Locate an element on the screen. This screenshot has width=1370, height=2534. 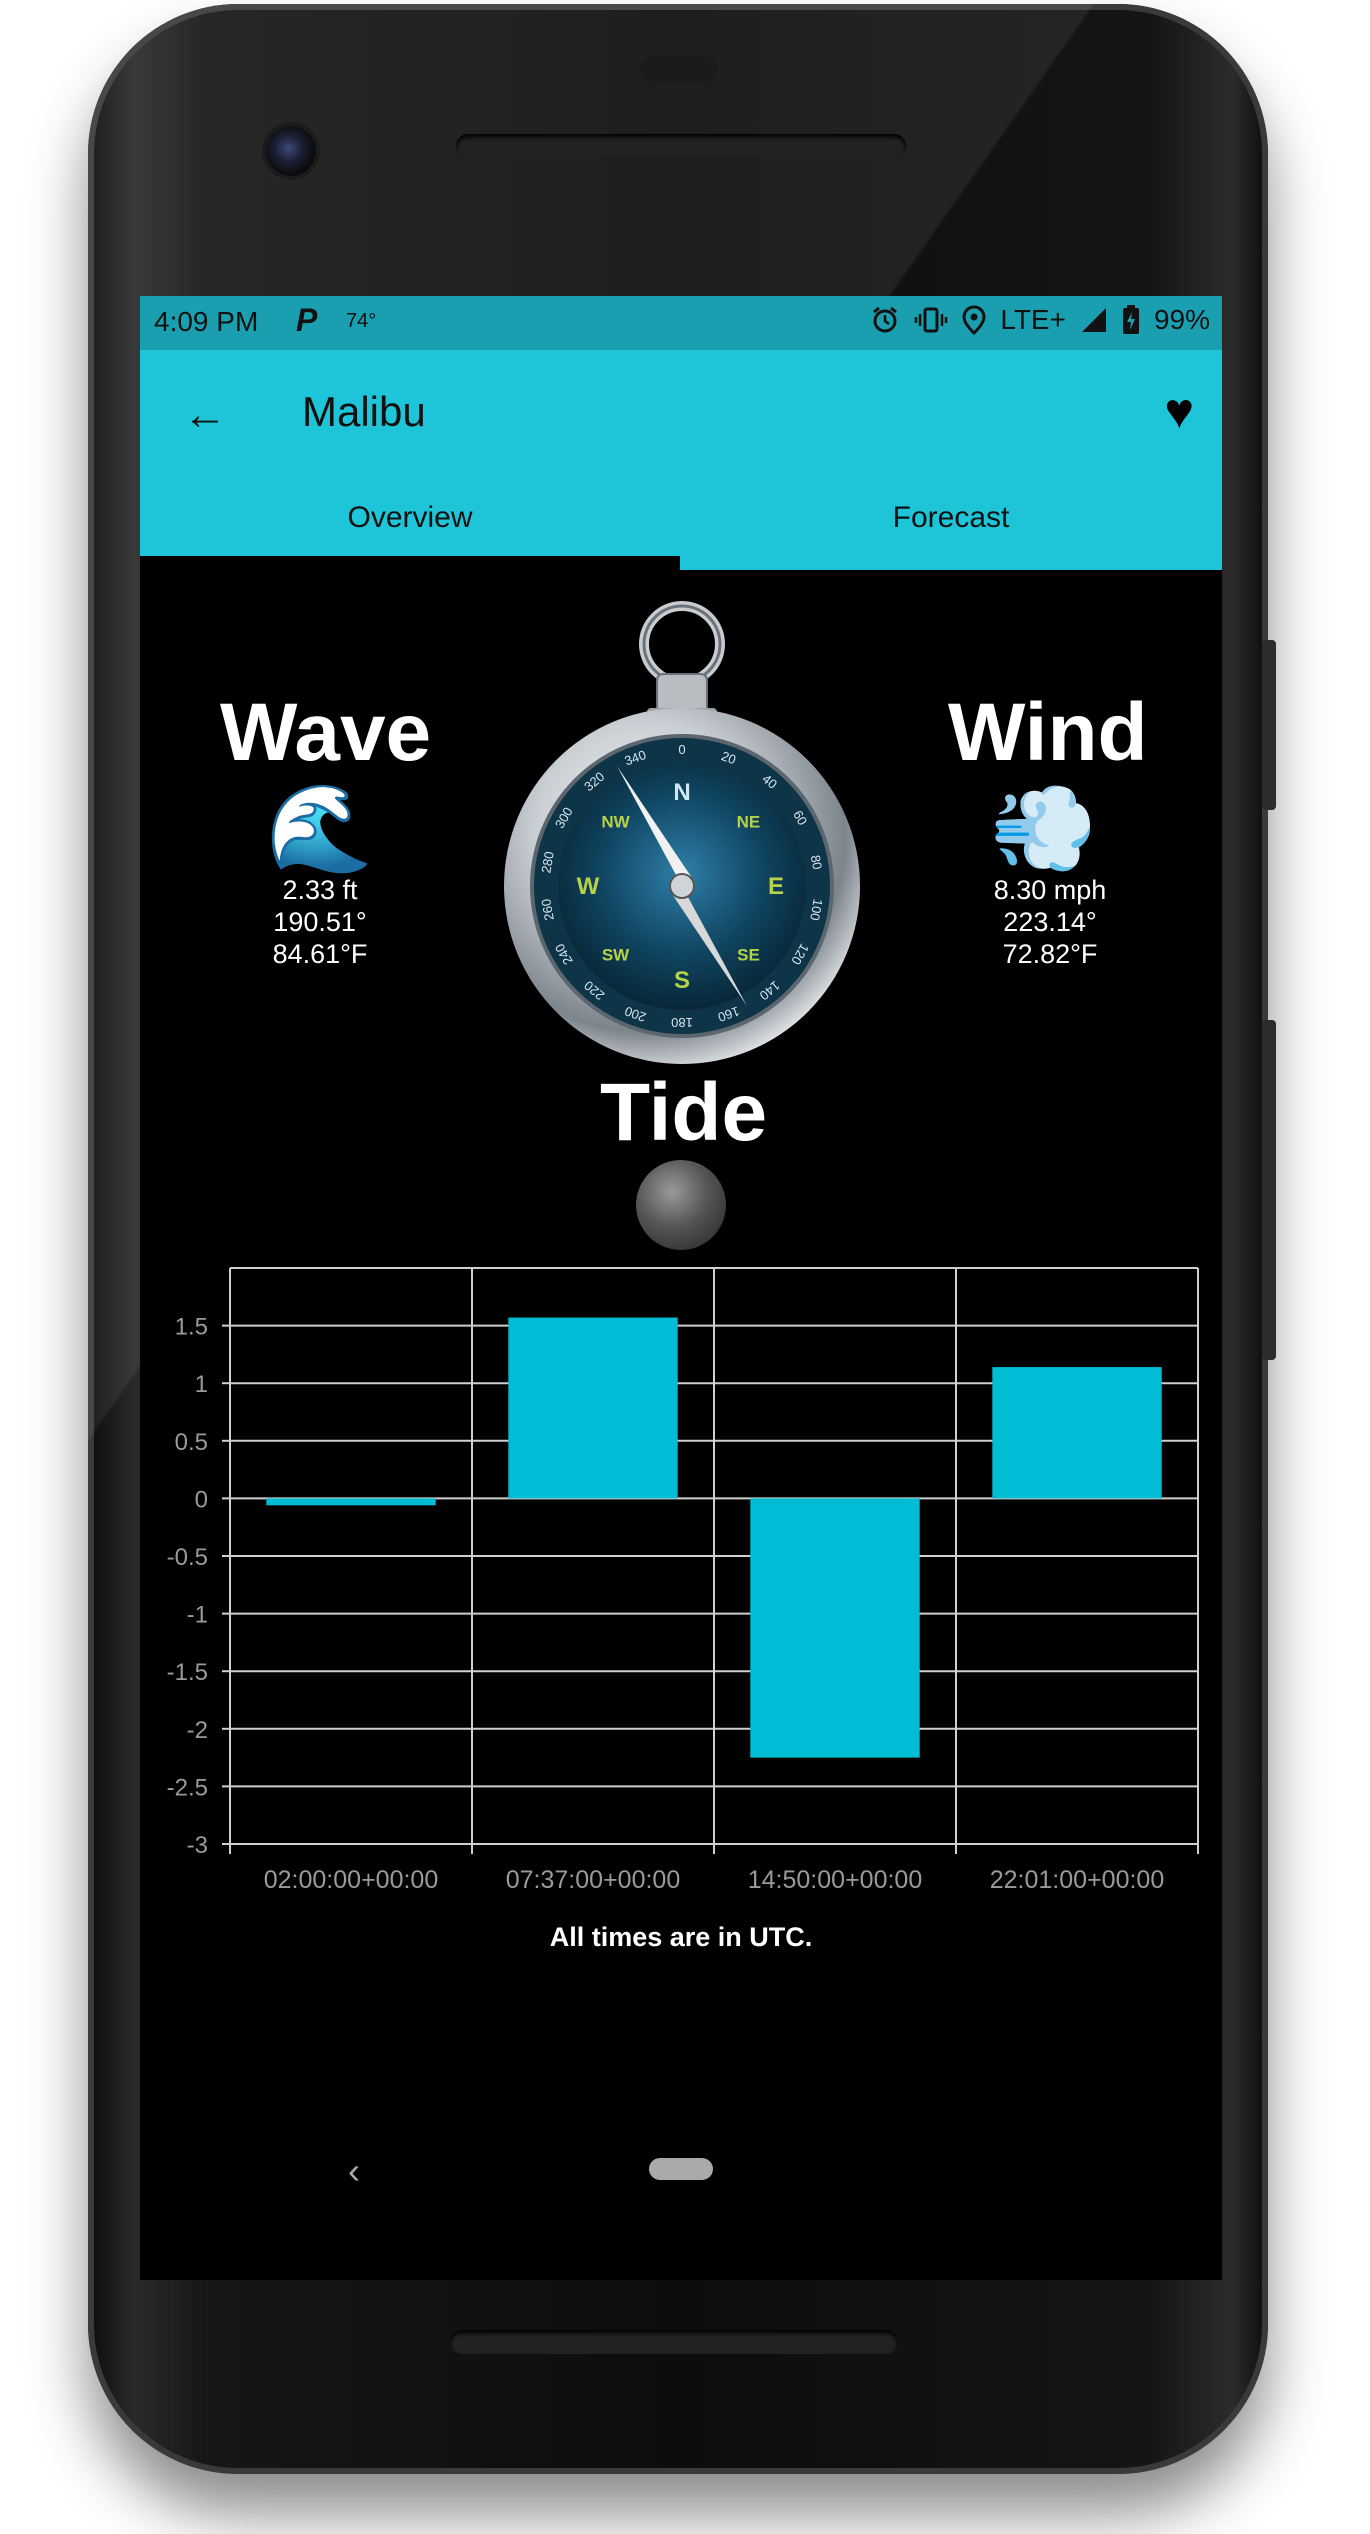
earpiece-speaker is located at coordinates (681, 146).